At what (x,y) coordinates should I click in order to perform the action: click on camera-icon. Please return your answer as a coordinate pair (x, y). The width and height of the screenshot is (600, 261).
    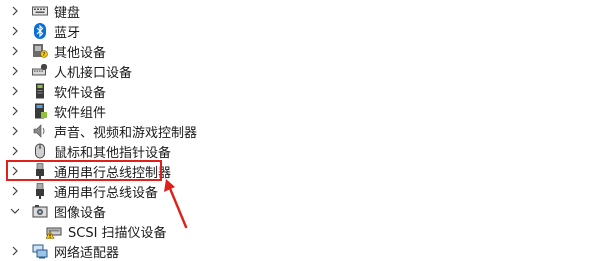
    Looking at the image, I should click on (40, 211).